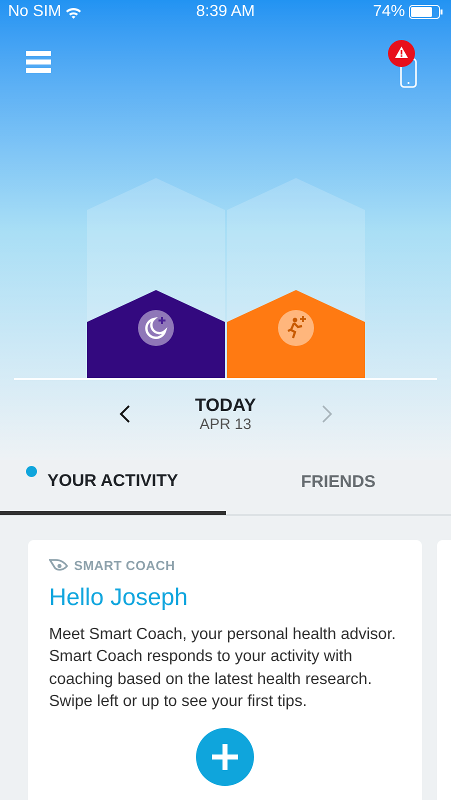 The width and height of the screenshot is (451, 800). I want to click on date-title: TODAY, so click(225, 405).